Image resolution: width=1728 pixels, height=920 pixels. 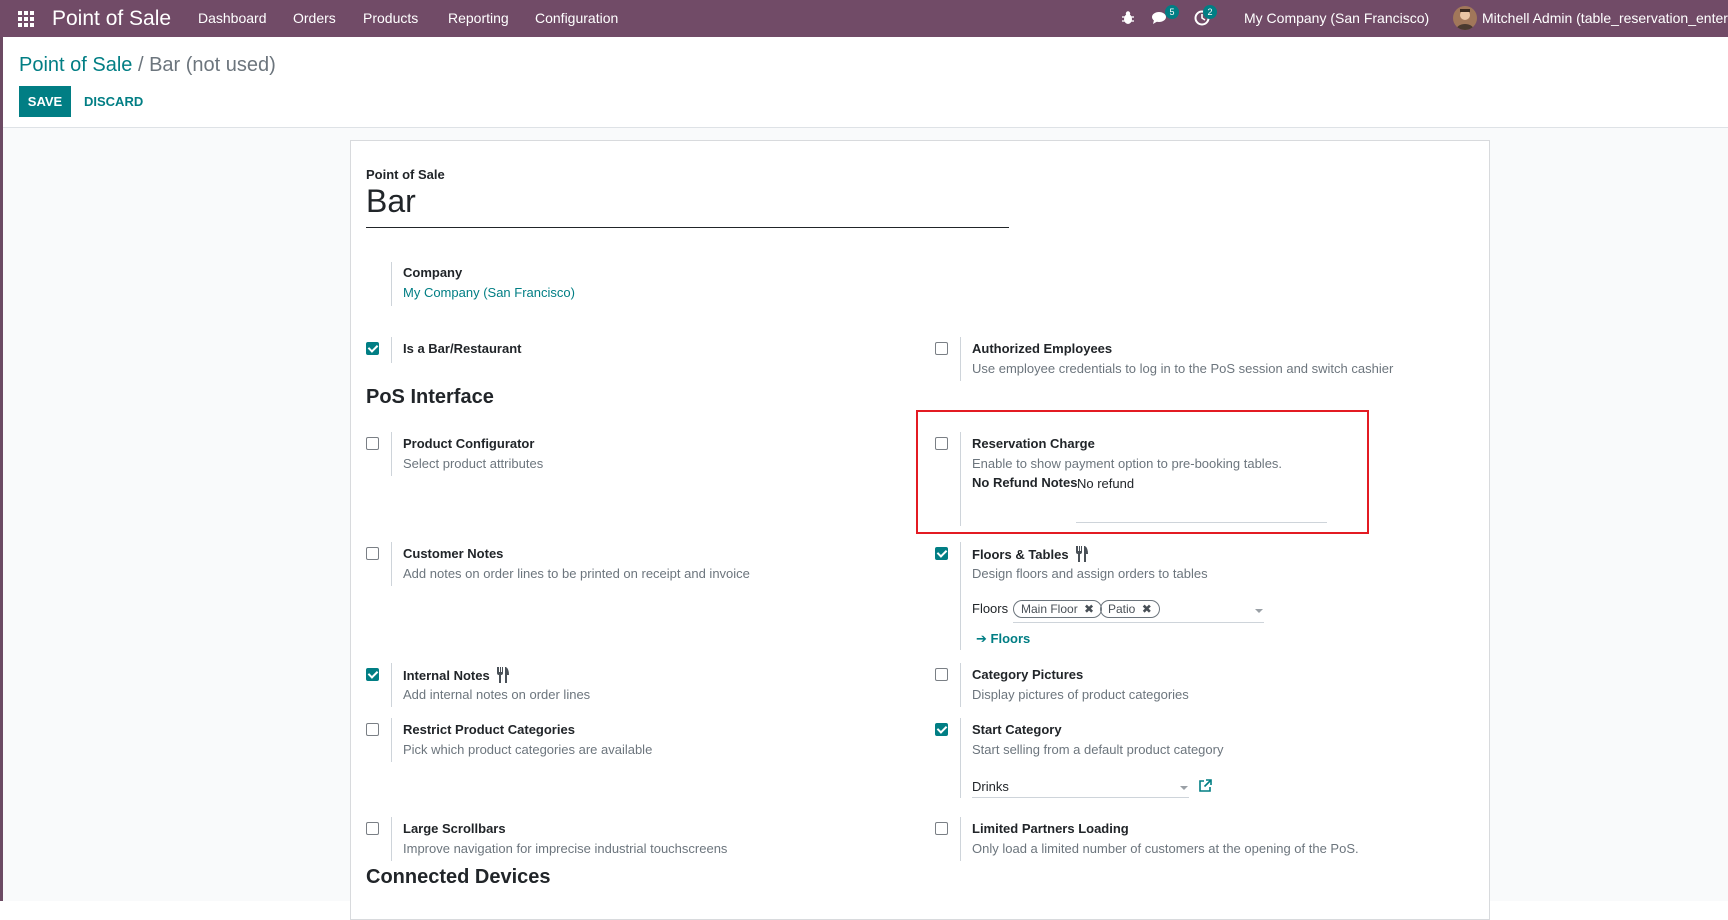 I want to click on highlight-annotation, so click(x=1142, y=472).